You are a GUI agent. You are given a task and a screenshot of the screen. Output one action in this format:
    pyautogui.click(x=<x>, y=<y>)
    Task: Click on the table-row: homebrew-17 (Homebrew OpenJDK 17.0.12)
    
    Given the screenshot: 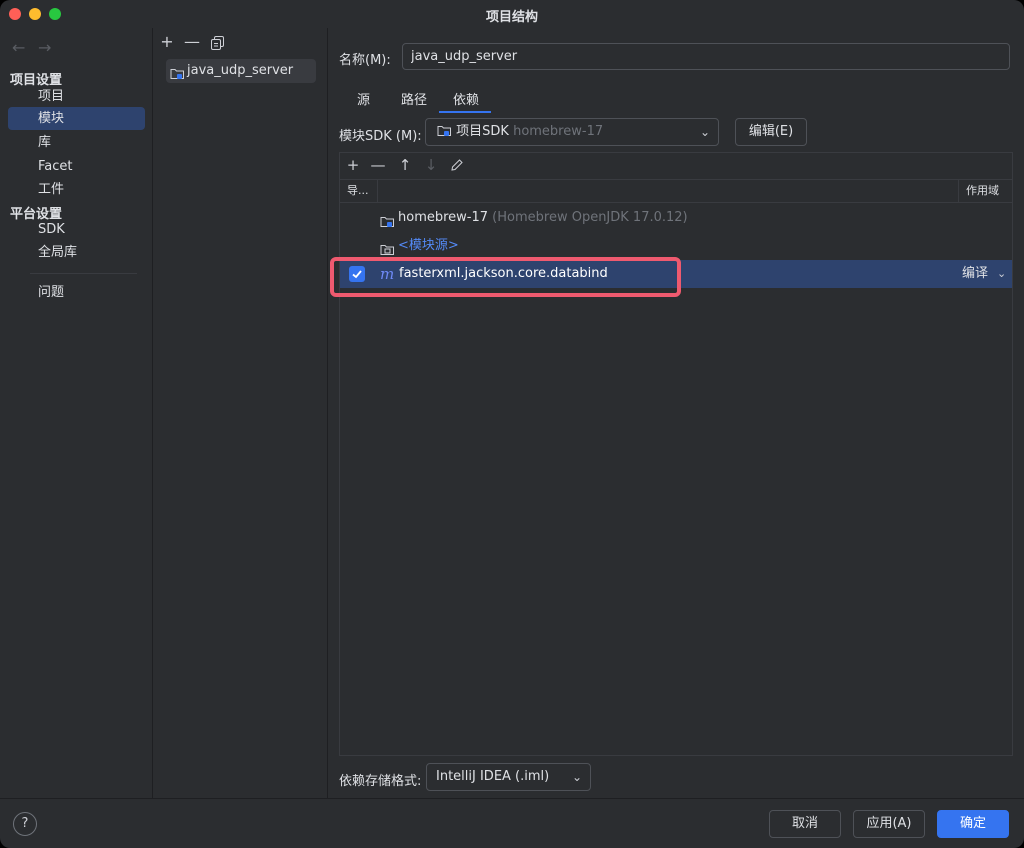 What is the action you would take?
    pyautogui.click(x=676, y=218)
    